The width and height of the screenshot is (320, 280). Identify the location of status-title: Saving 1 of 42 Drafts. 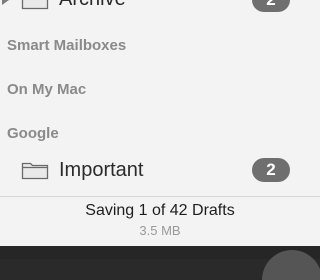
(160, 210).